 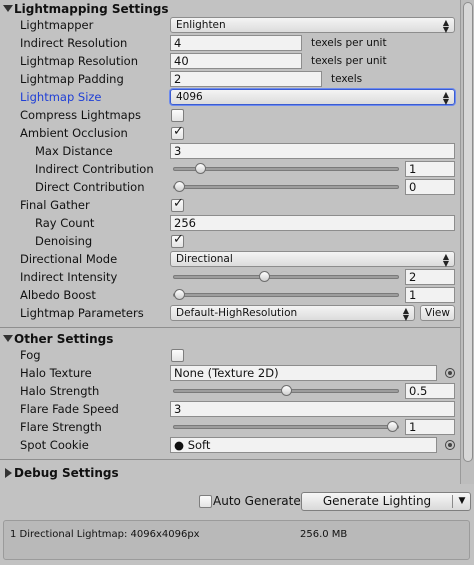 I want to click on flare-fade-speed-field: 3, so click(x=312, y=409).